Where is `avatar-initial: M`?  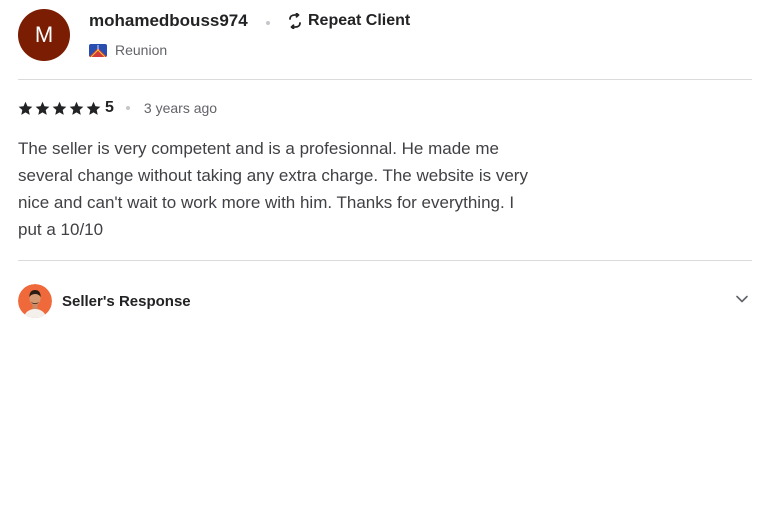 avatar-initial: M is located at coordinates (44, 34).